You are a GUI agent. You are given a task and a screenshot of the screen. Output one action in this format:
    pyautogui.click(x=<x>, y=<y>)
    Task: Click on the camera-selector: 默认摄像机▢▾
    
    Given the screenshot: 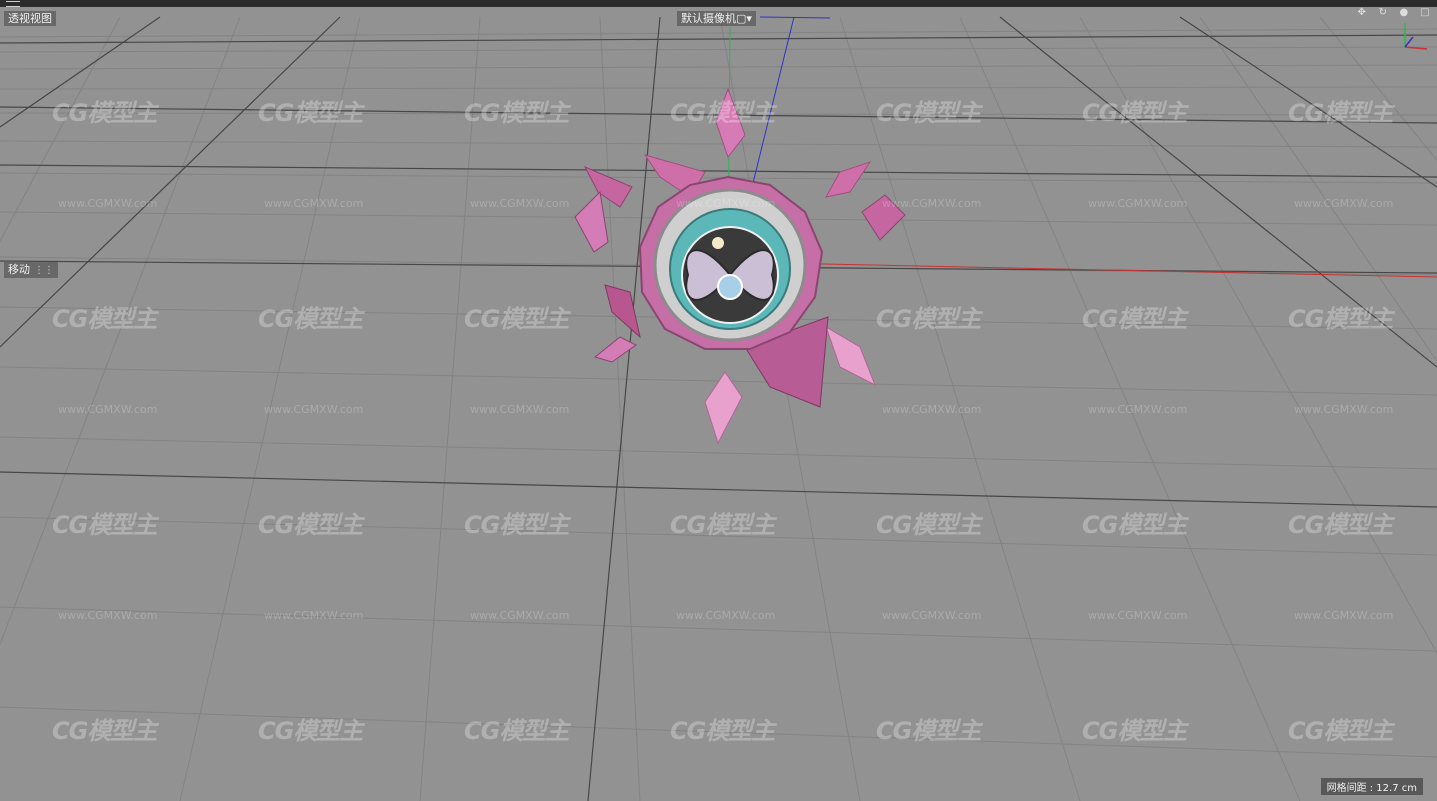 What is the action you would take?
    pyautogui.click(x=716, y=18)
    